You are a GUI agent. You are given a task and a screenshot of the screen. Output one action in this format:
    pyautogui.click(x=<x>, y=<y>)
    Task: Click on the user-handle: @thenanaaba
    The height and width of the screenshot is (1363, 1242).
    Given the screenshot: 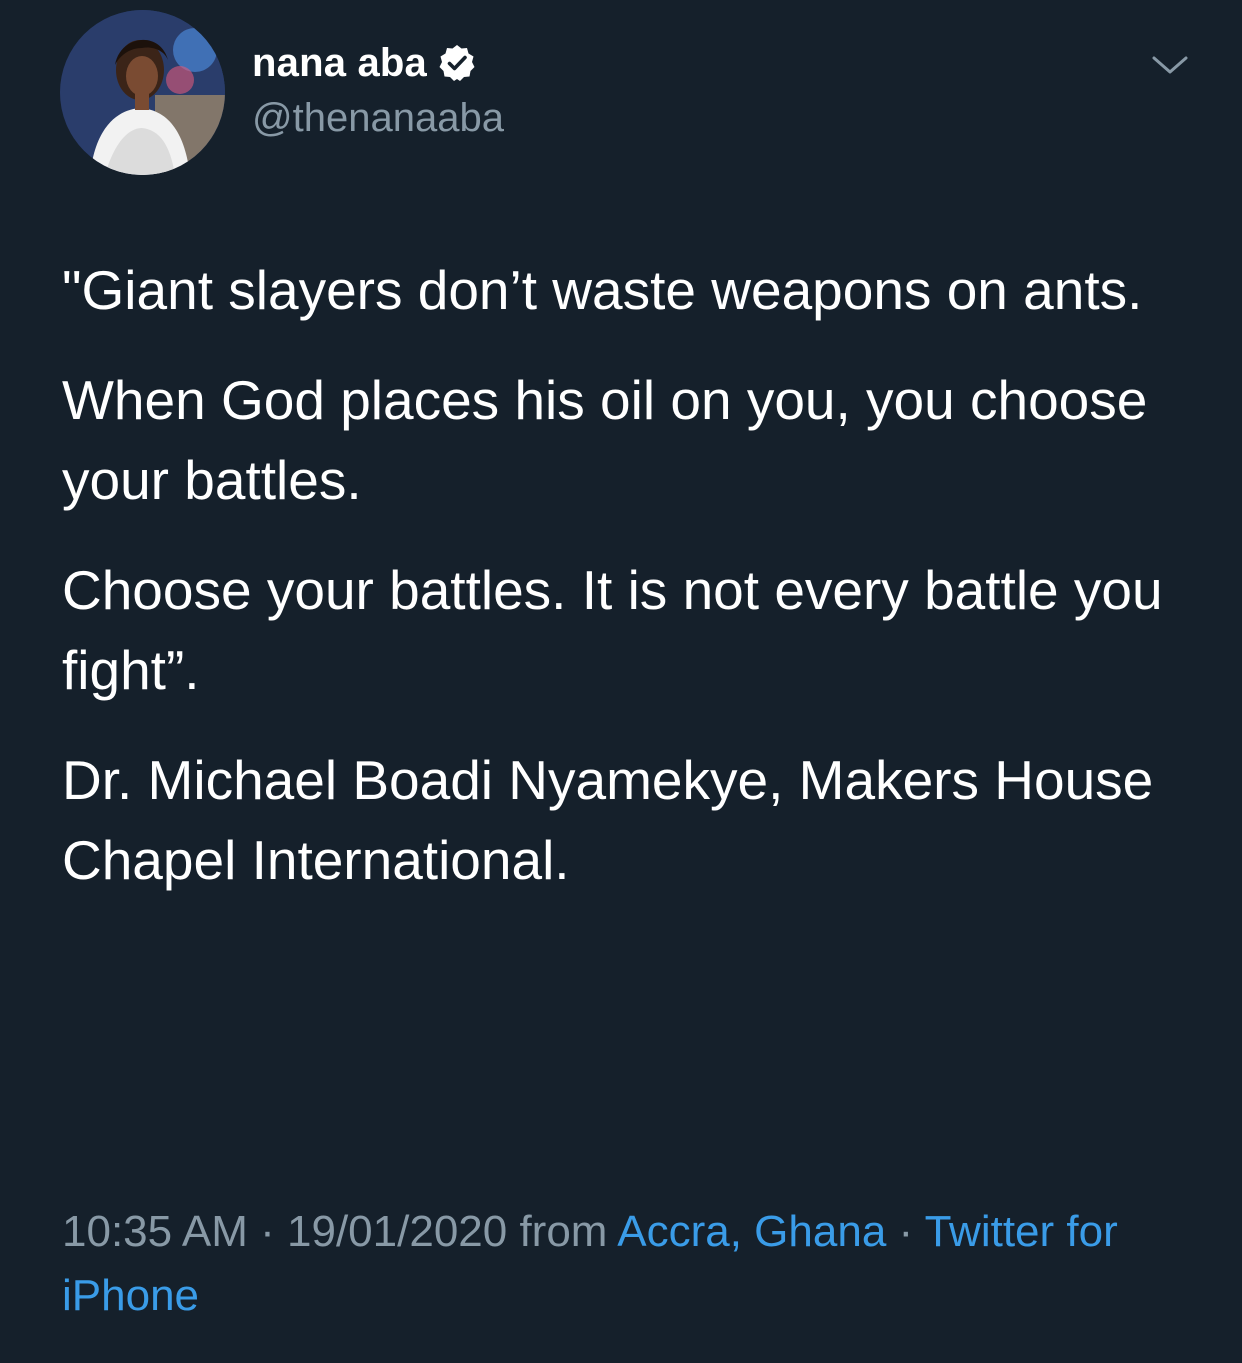 What is the action you would take?
    pyautogui.click(x=378, y=118)
    